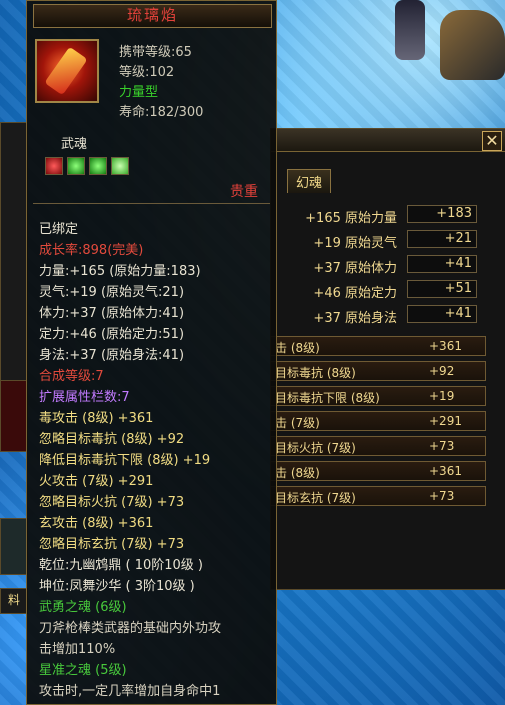 The width and height of the screenshot is (505, 705). I want to click on left-window-fragment, so click(14, 253).